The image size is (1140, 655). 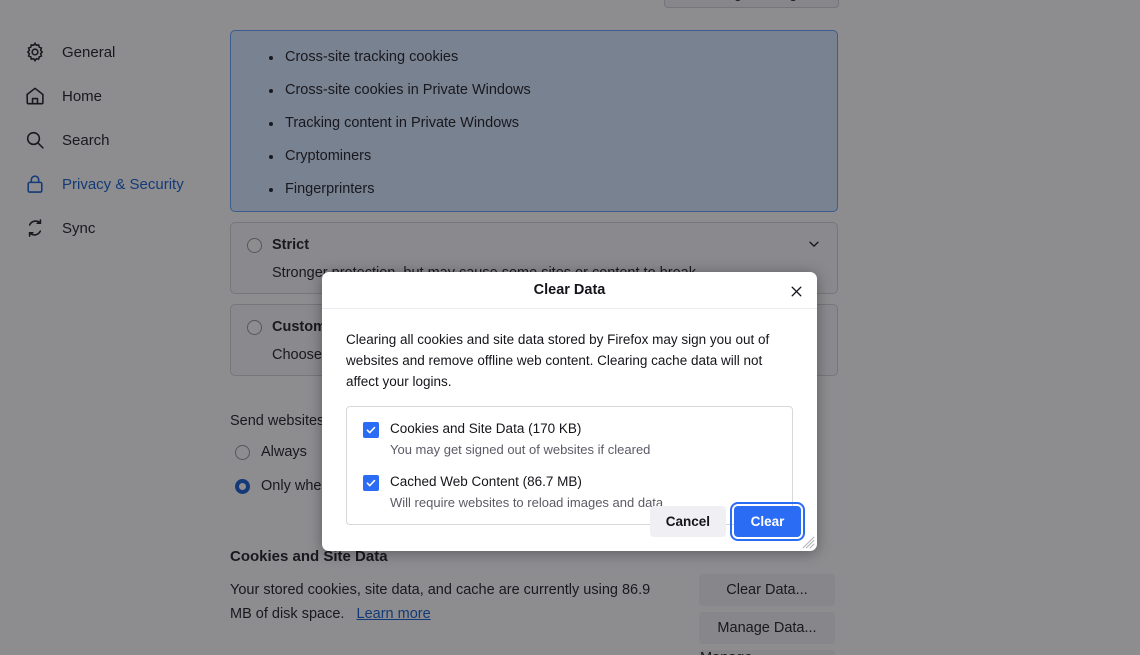 I want to click on dialog-header: Clear Data, so click(x=569, y=290).